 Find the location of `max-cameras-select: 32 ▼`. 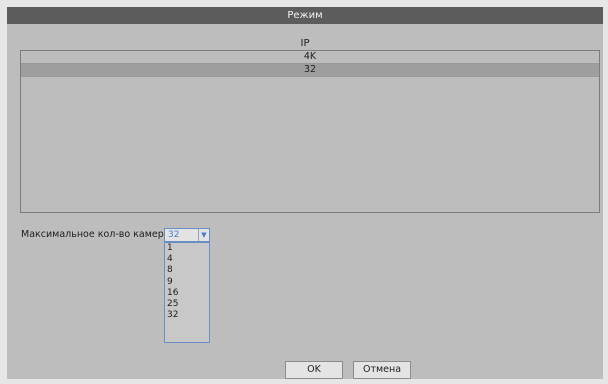

max-cameras-select: 32 ▼ is located at coordinates (187, 235).